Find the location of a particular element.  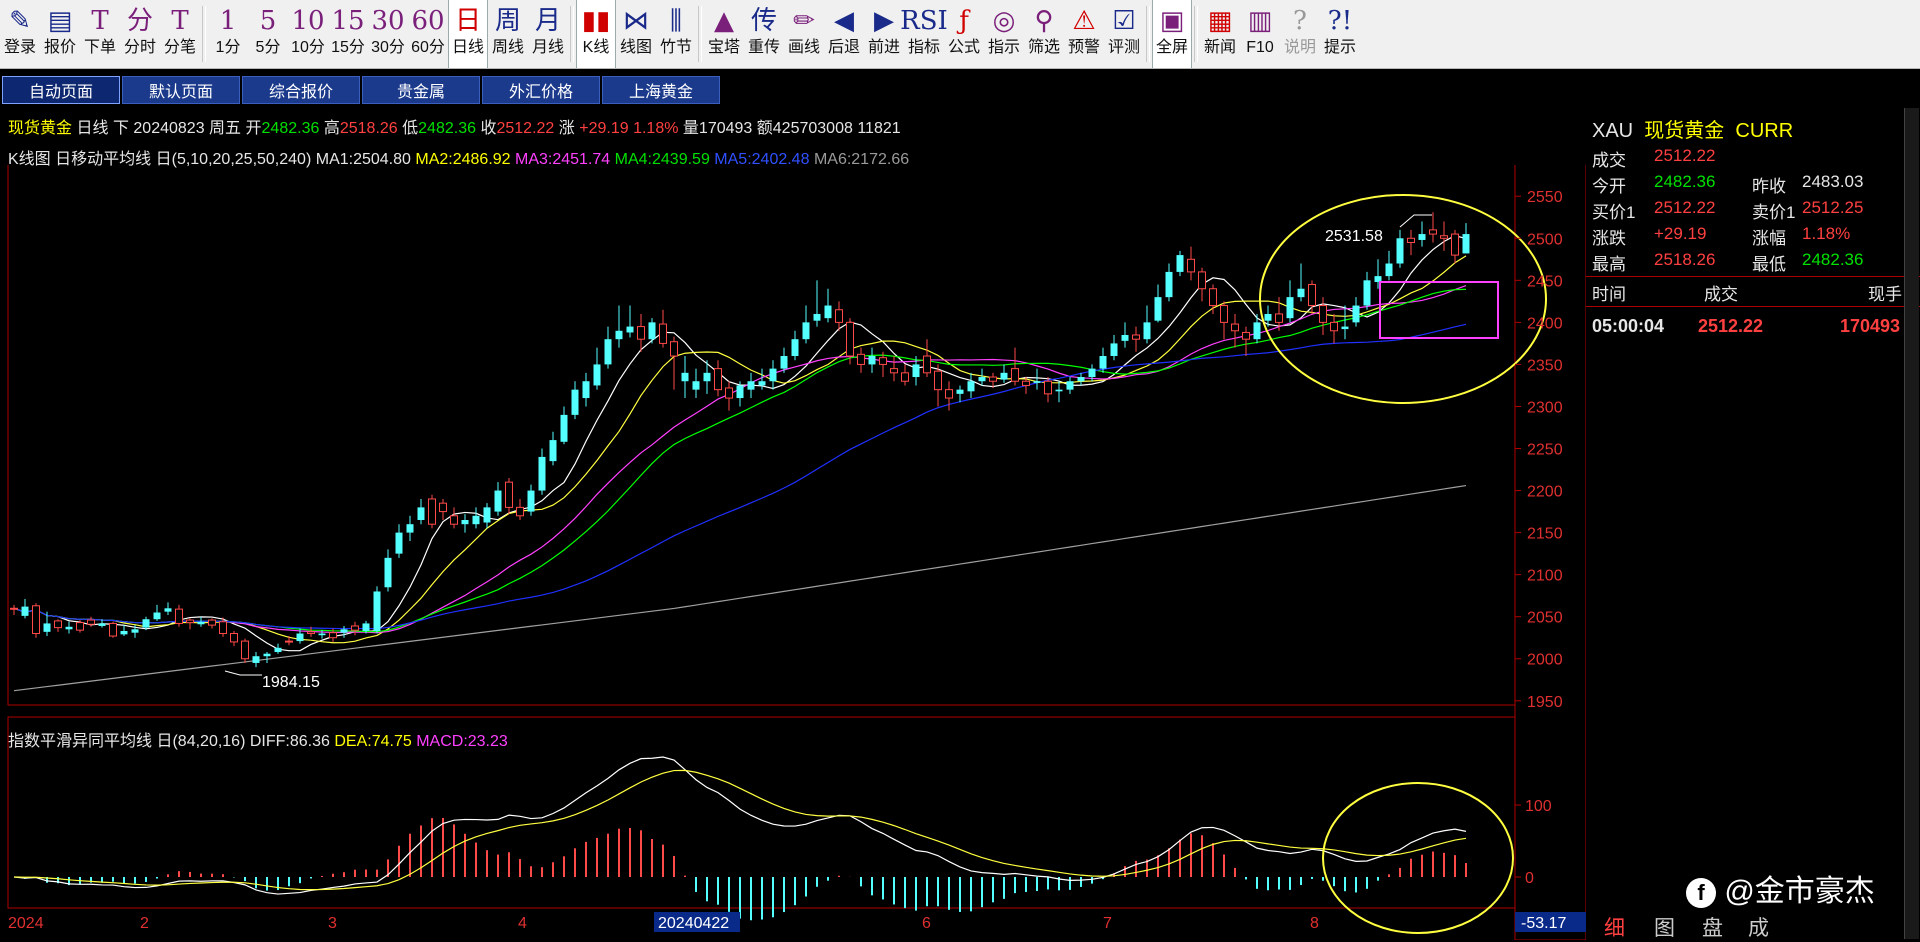

tab-book: 盘 is located at coordinates (1712, 927).